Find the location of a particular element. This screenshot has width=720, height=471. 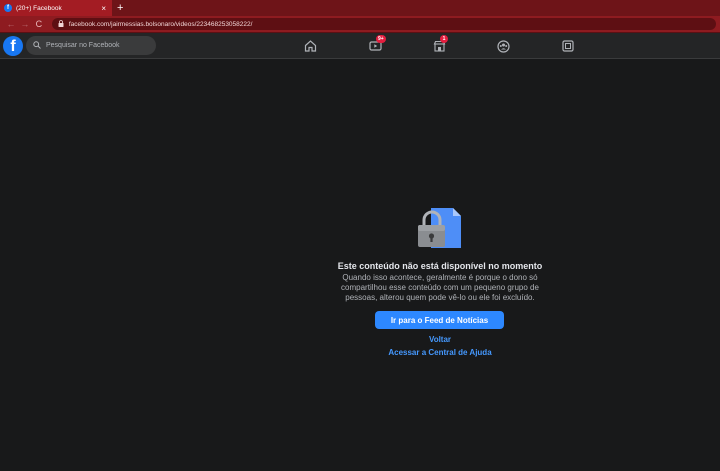

browser-tab: f (20+) Facebook × is located at coordinates (56, 8).